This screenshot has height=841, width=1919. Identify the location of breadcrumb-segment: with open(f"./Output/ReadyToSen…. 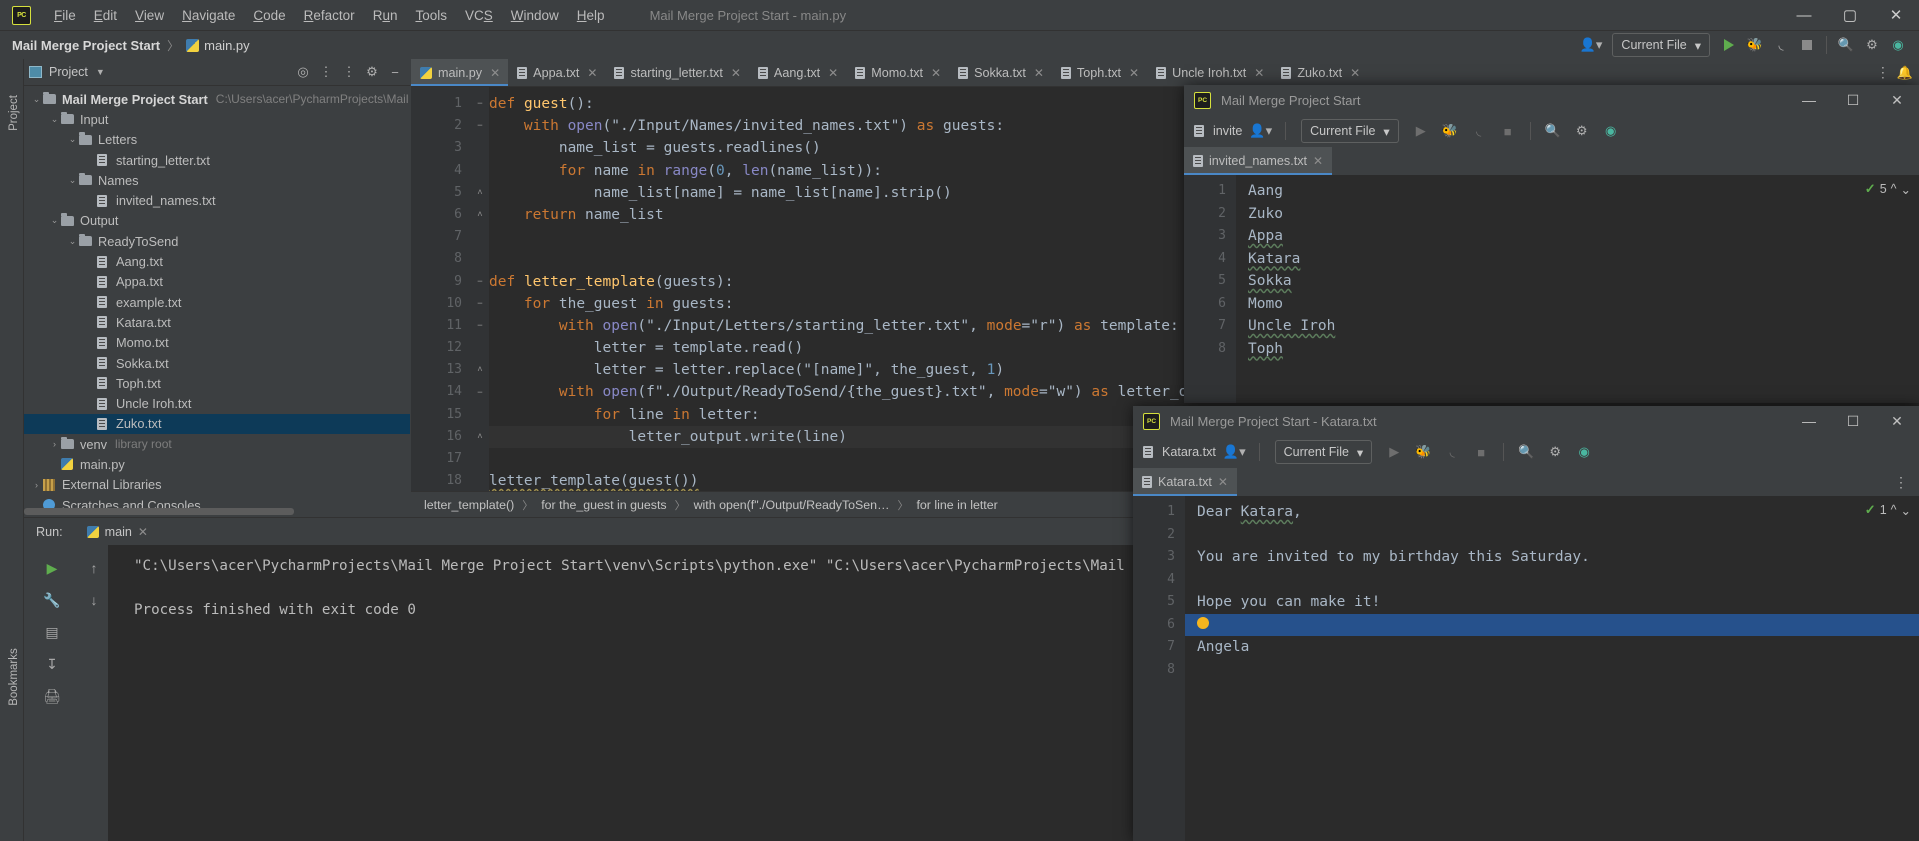
(792, 505).